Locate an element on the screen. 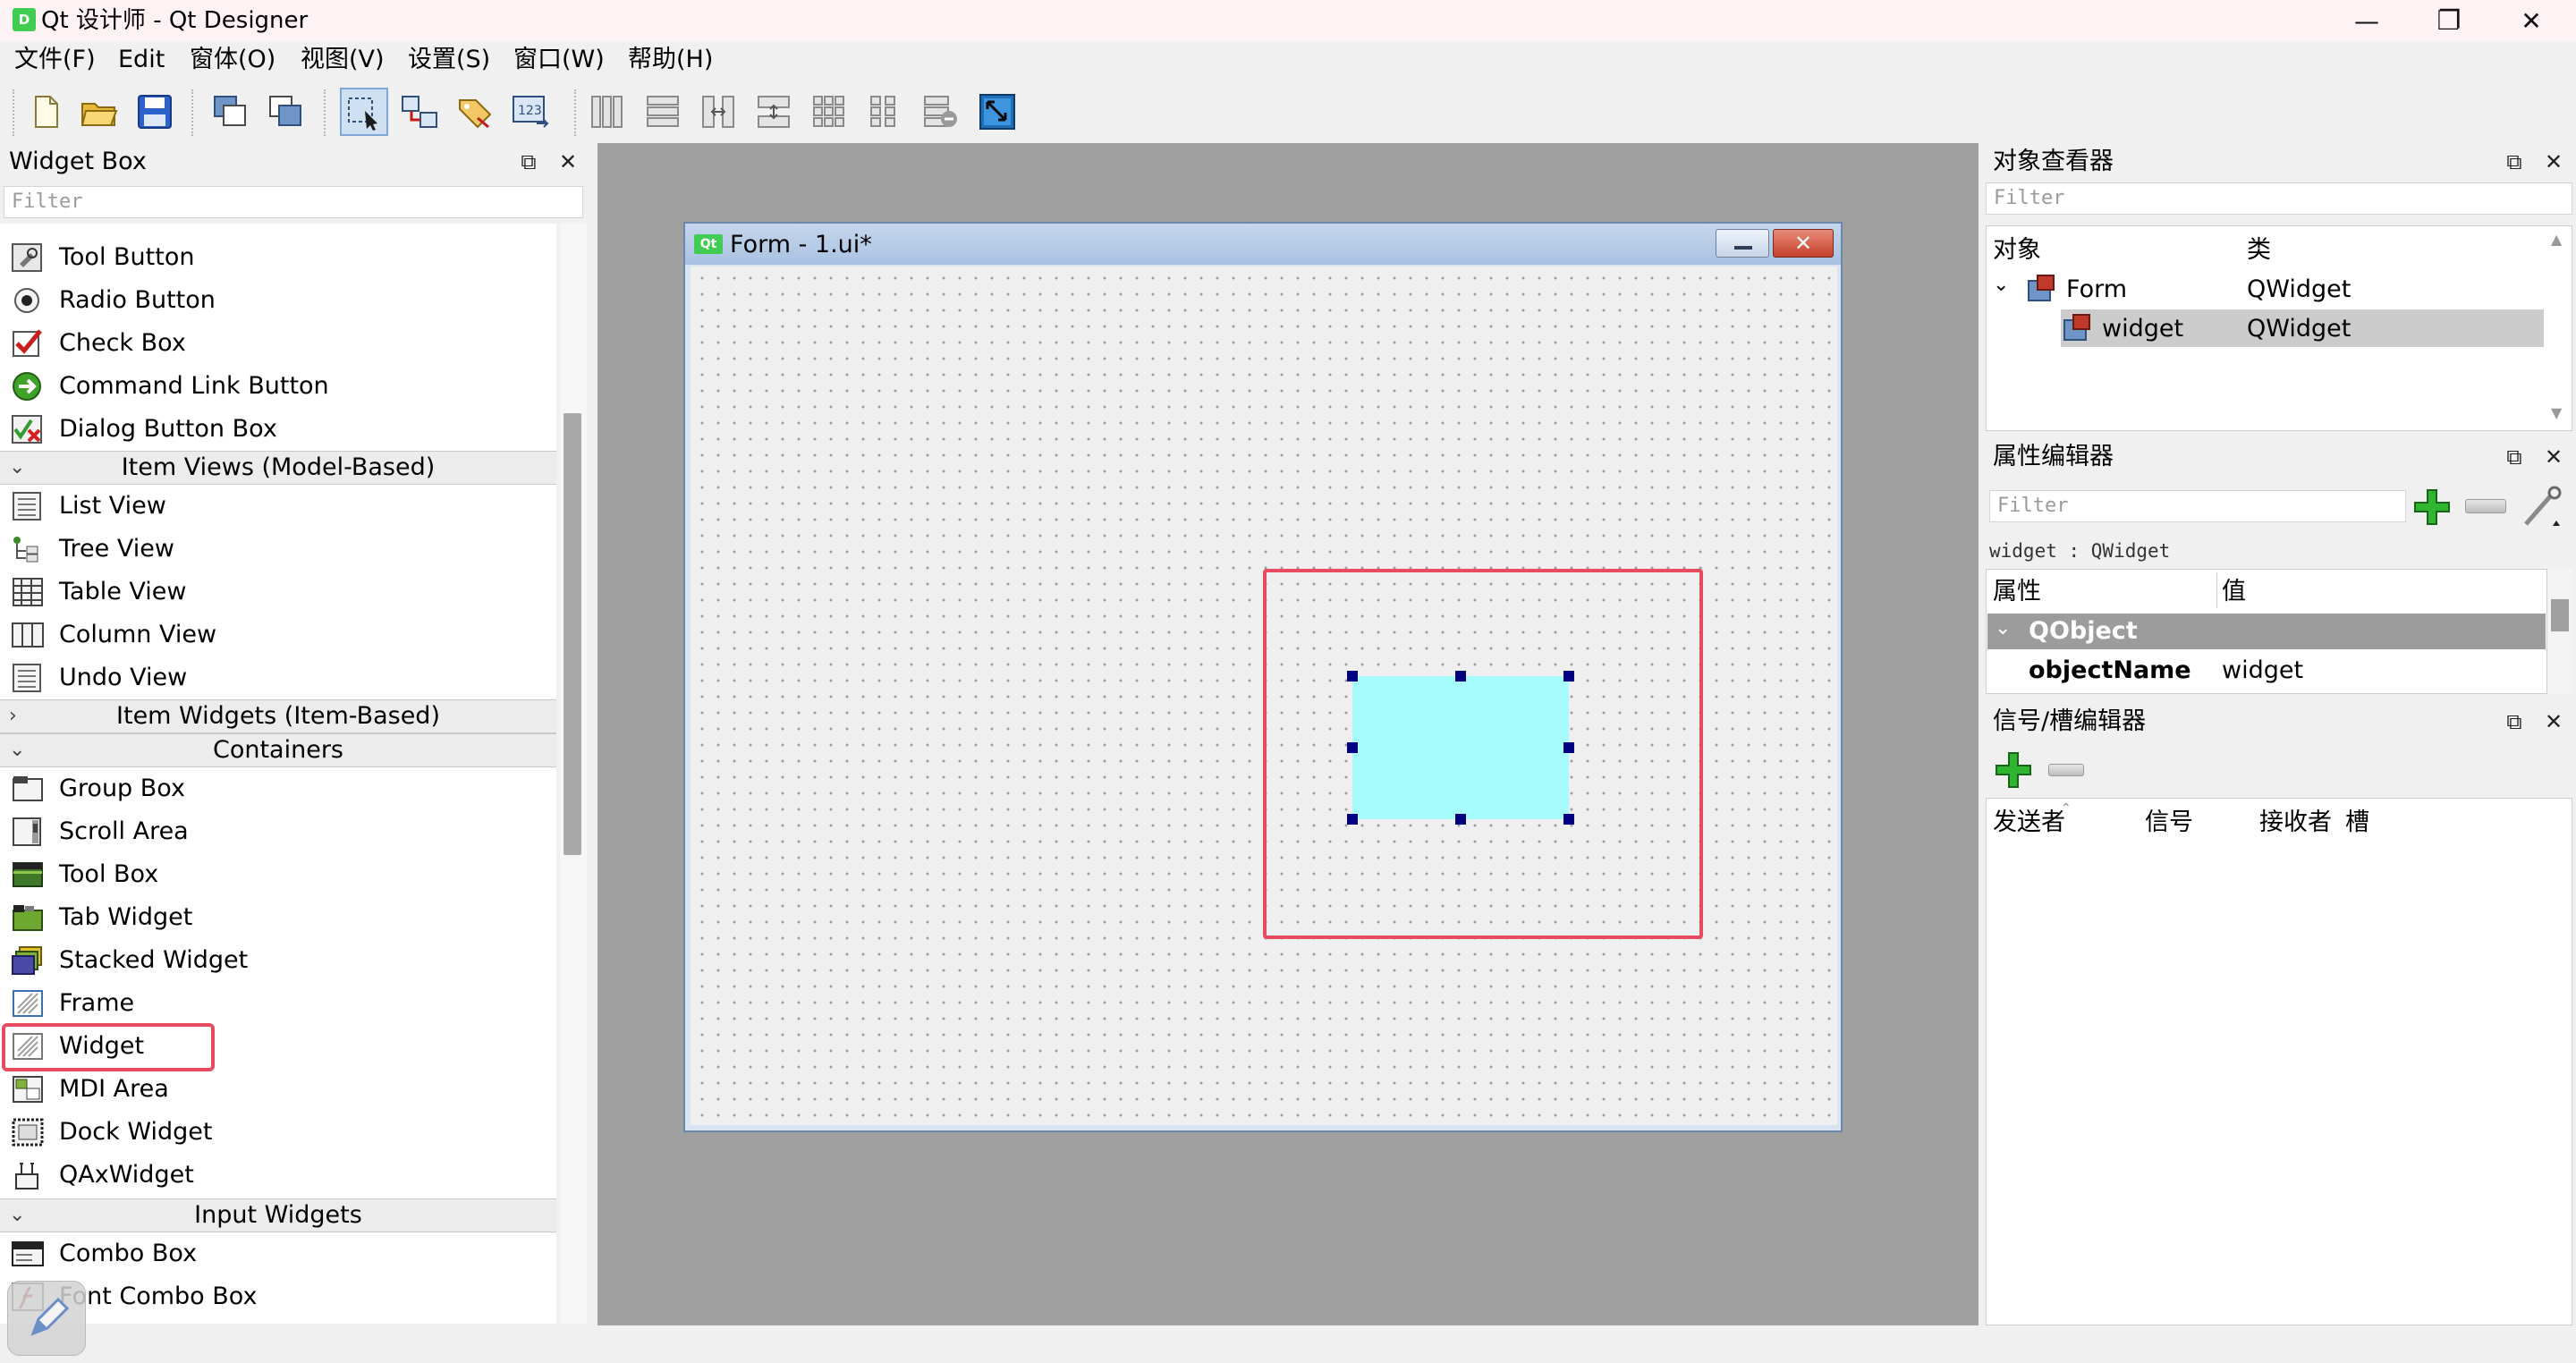 This screenshot has height=1363, width=2576. widget-item-column-view: Column View is located at coordinates (278, 635).